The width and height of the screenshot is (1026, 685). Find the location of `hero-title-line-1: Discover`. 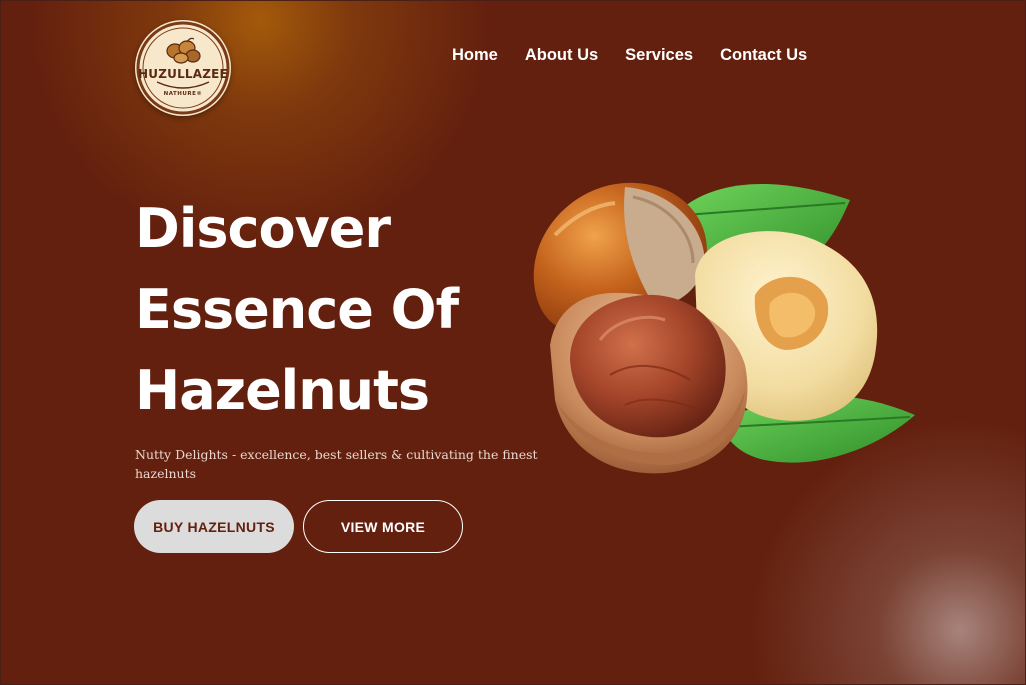

hero-title-line-1: Discover is located at coordinates (263, 228).